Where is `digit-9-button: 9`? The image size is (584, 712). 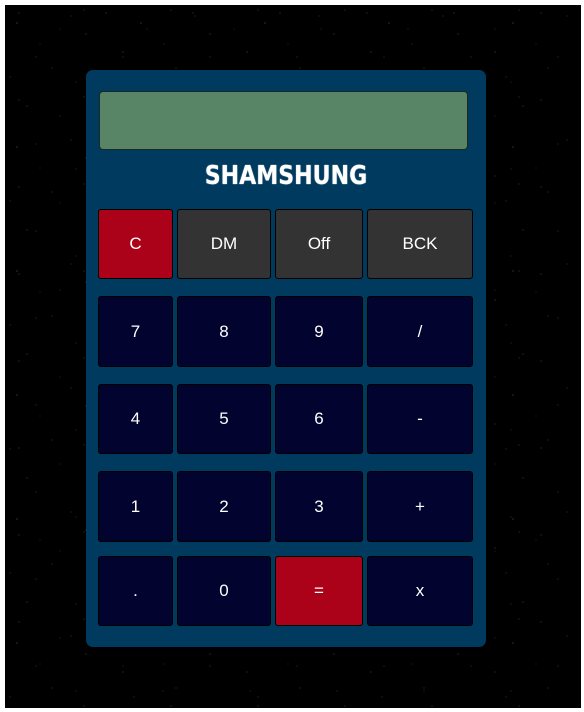
digit-9-button: 9 is located at coordinates (319, 331).